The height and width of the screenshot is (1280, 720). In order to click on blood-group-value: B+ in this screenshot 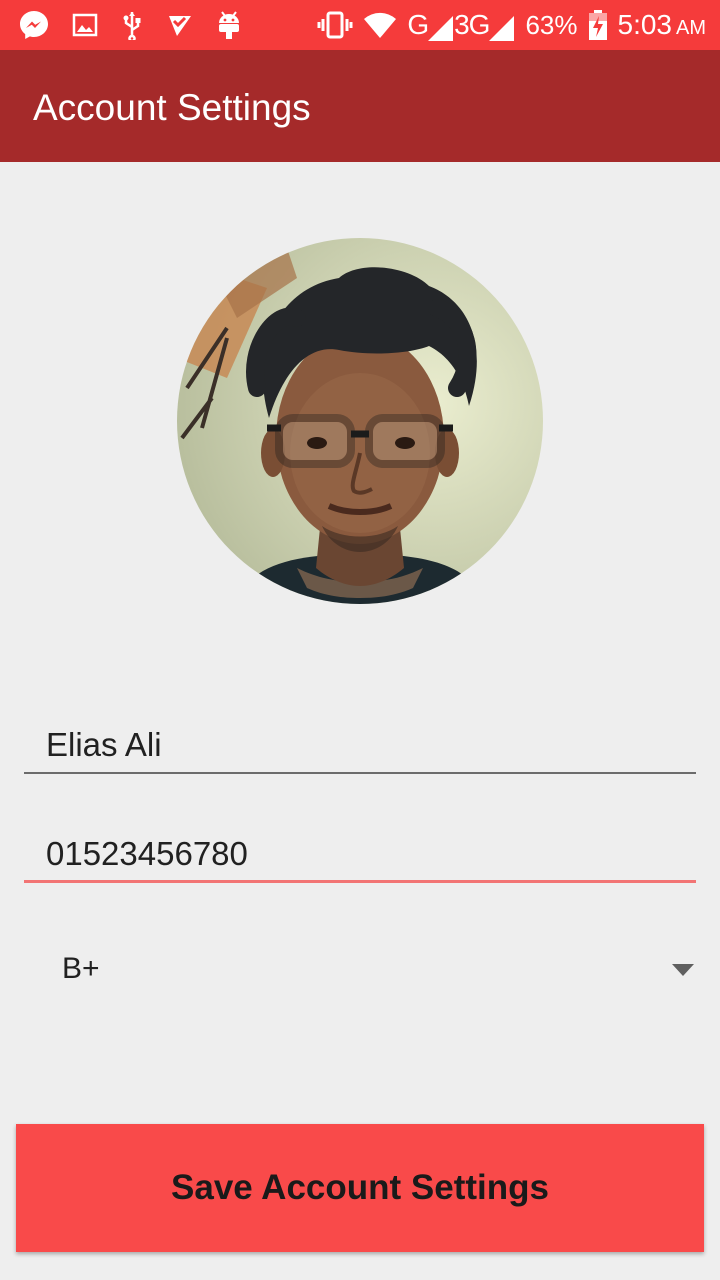, I will do `click(81, 968)`.